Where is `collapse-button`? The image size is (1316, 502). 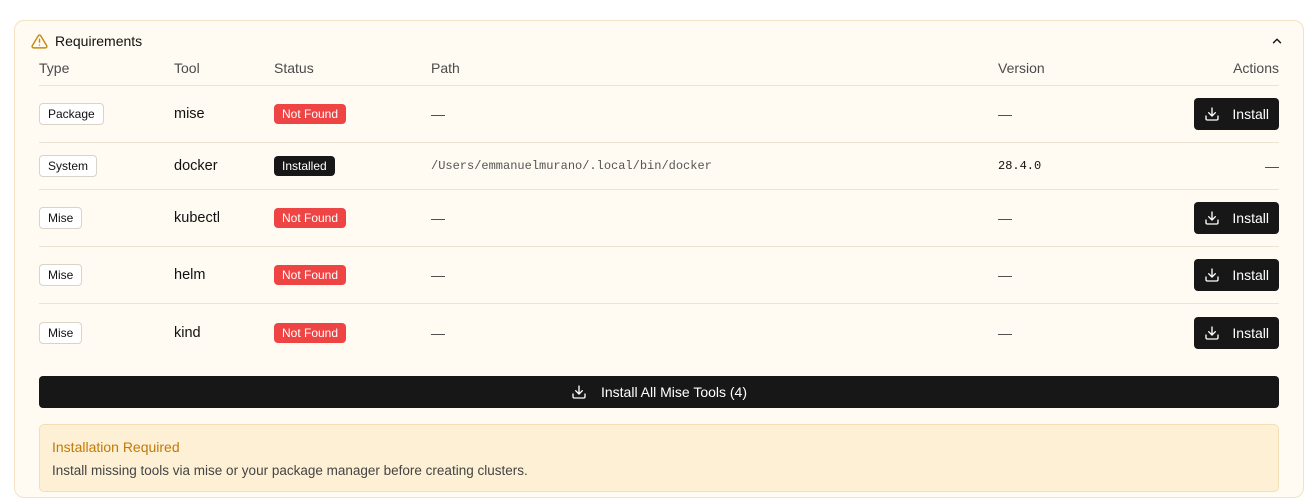 collapse-button is located at coordinates (1277, 41).